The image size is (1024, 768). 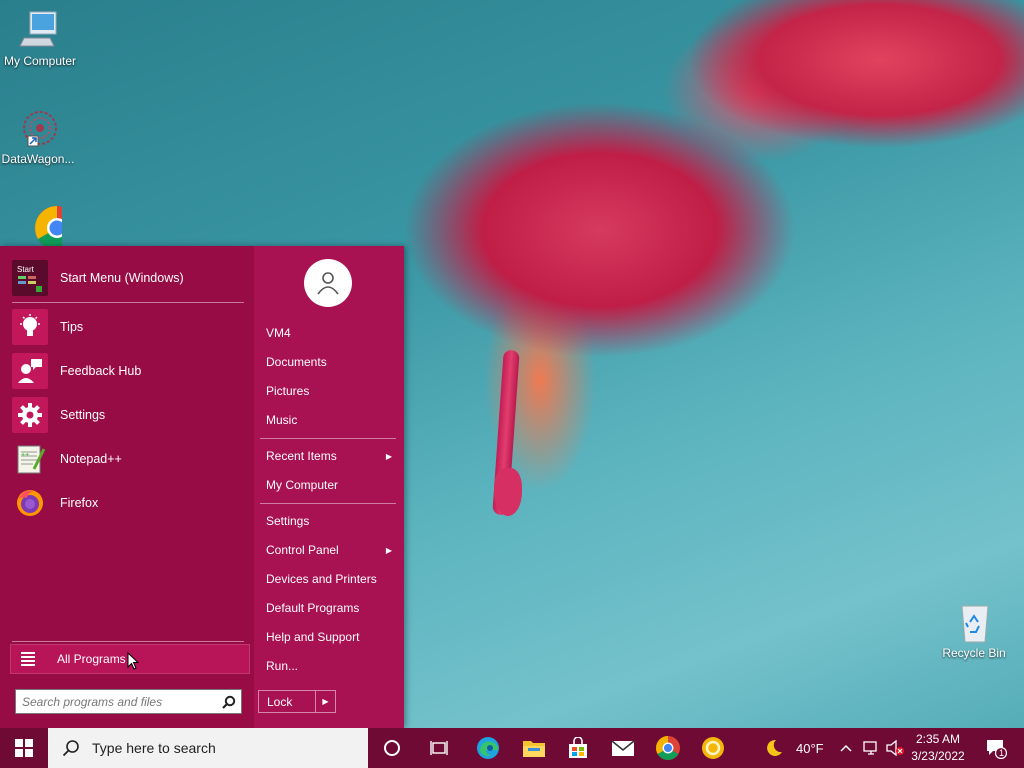 I want to click on start-menu-app-icon: Start, so click(x=30, y=278).